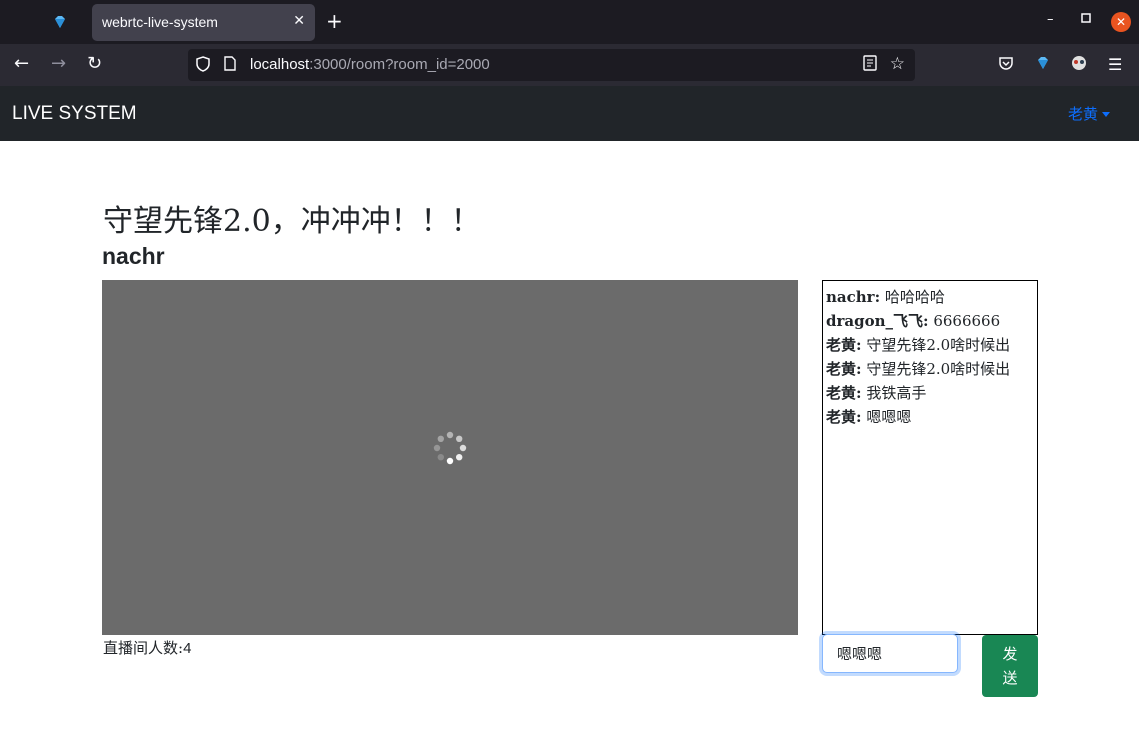 This screenshot has height=745, width=1139. What do you see at coordinates (94, 64) in the screenshot?
I see `reload-icon: ↻` at bounding box center [94, 64].